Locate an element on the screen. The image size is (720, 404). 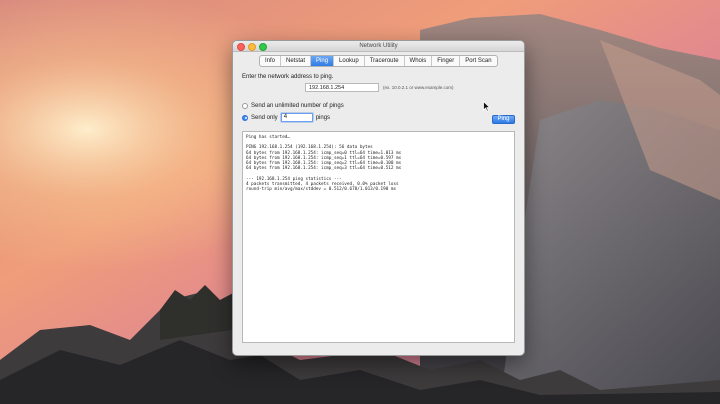
window-title: Network Utility is located at coordinates (378, 46).